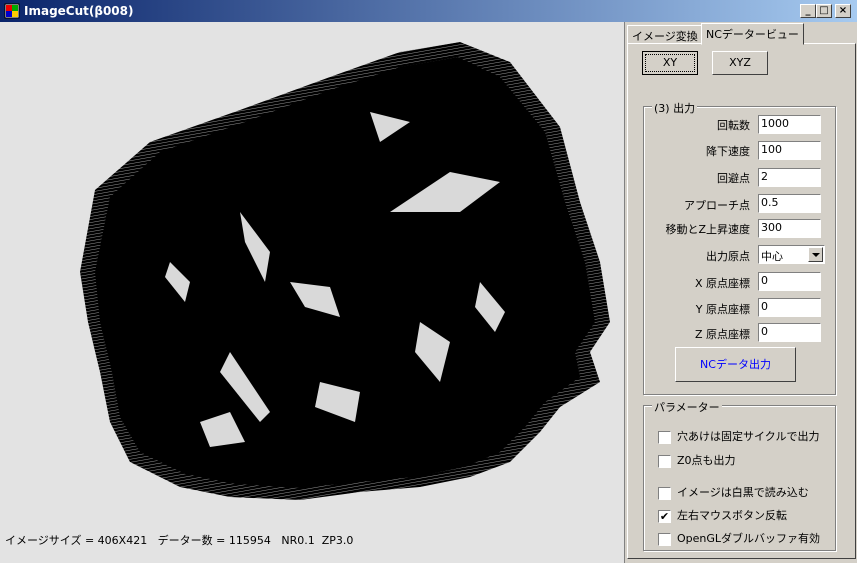 The height and width of the screenshot is (563, 857). What do you see at coordinates (664, 539) in the screenshot?
I see `checkbox-opengl-double-buffer` at bounding box center [664, 539].